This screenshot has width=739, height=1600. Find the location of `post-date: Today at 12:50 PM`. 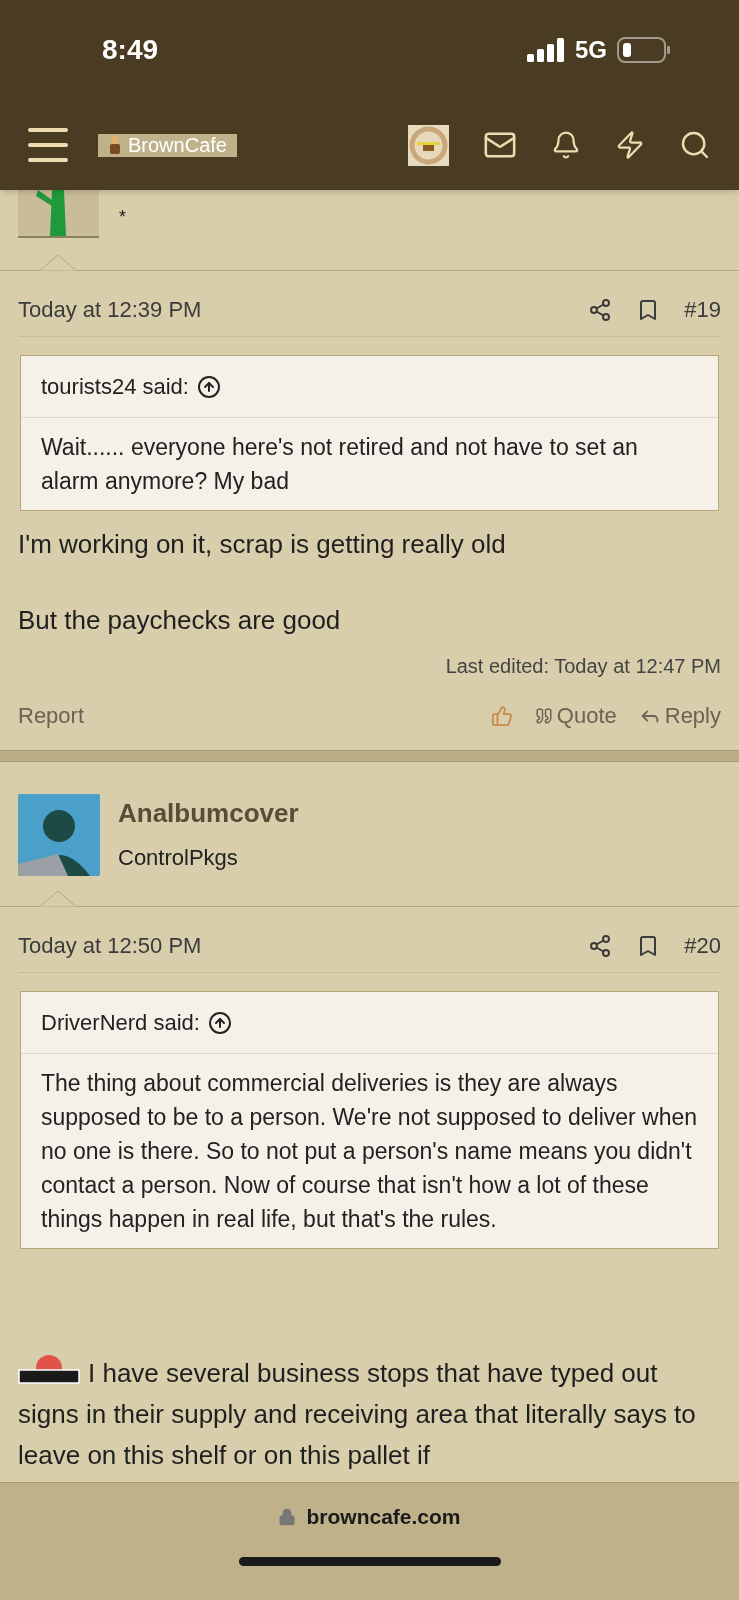

post-date: Today at 12:50 PM is located at coordinates (110, 945).